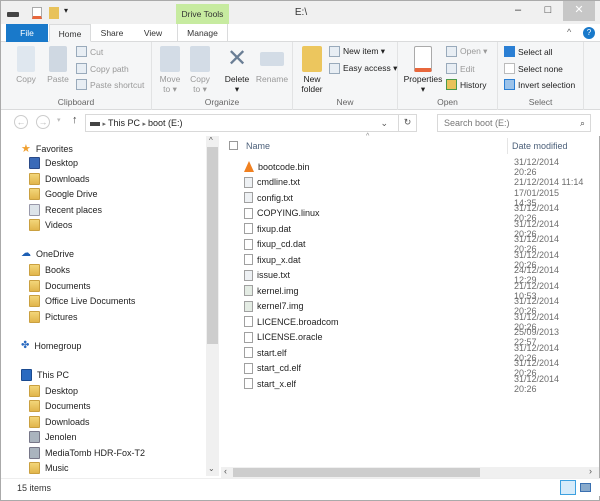 The image size is (600, 501). Describe the element at coordinates (47, 253) in the screenshot. I see `nav-onedrive: ☁ OneDrive` at that location.